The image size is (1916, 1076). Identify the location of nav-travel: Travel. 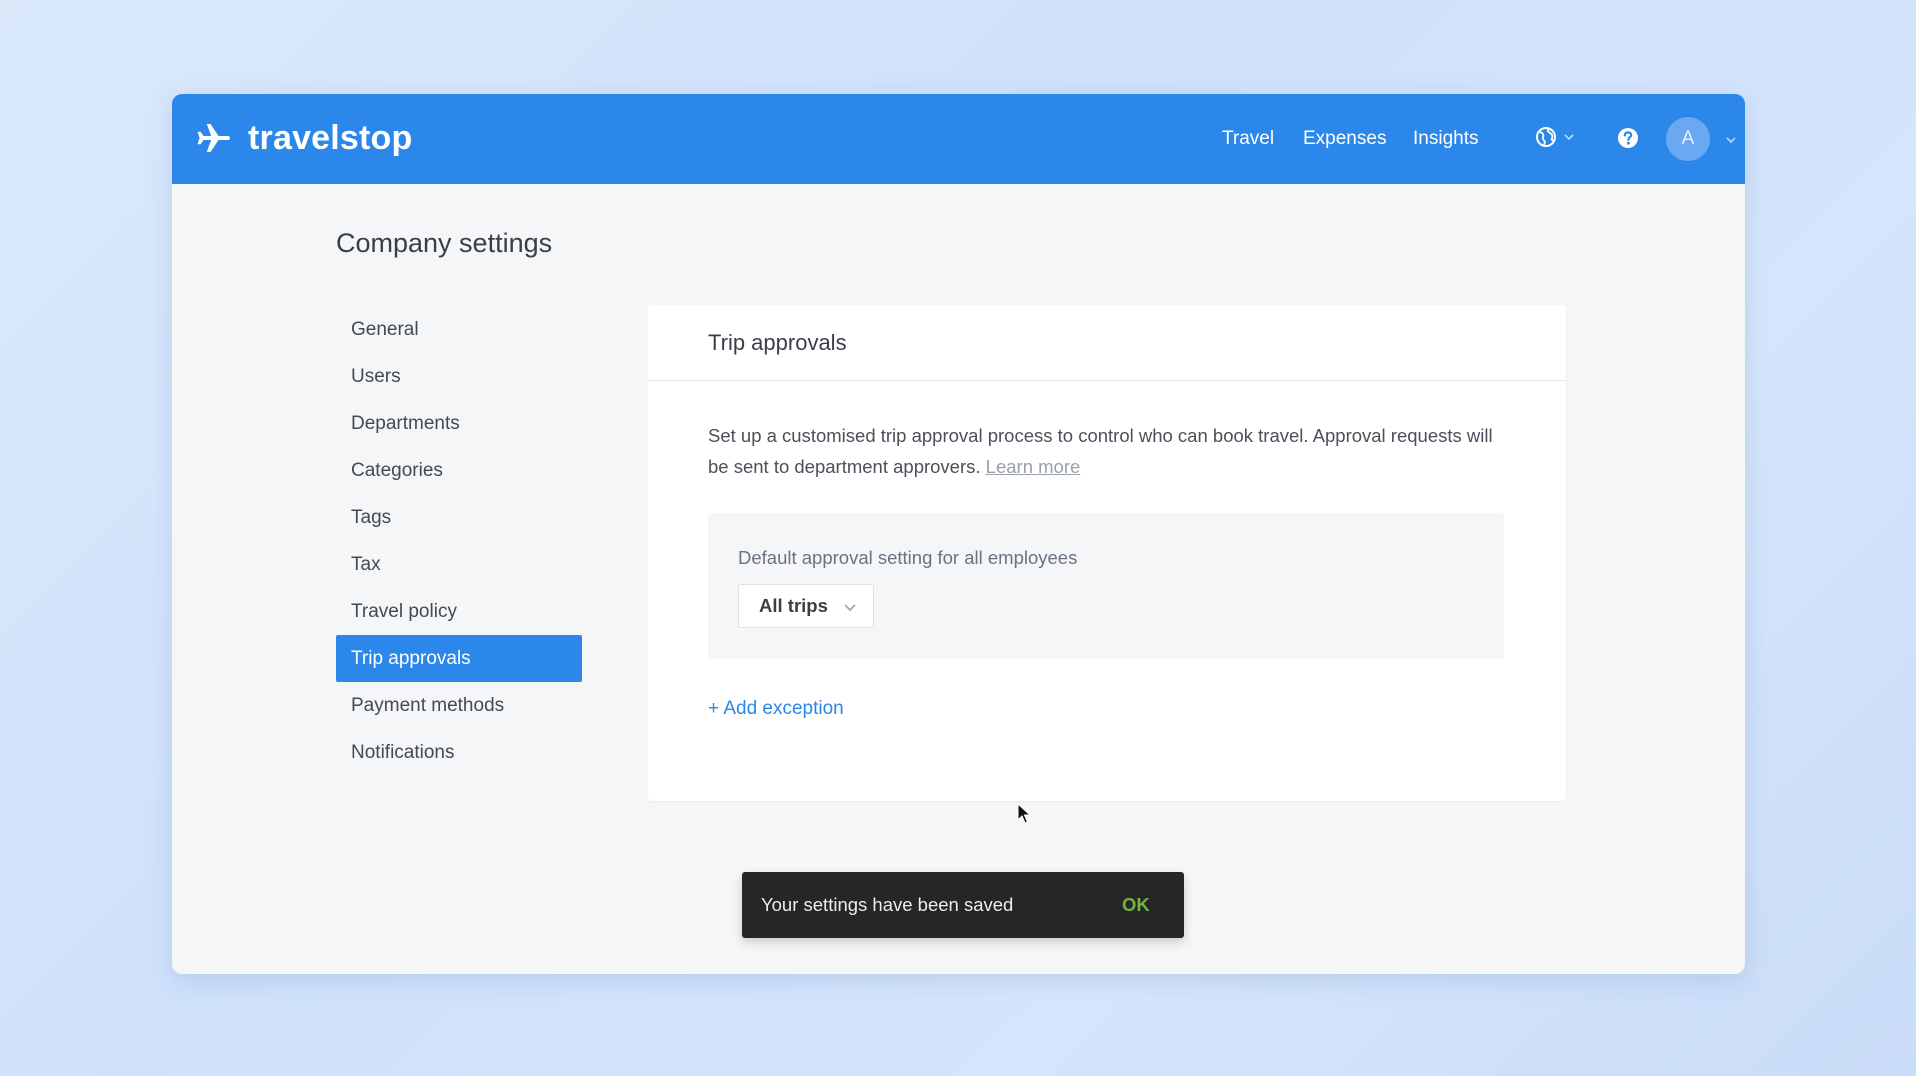
(1248, 139).